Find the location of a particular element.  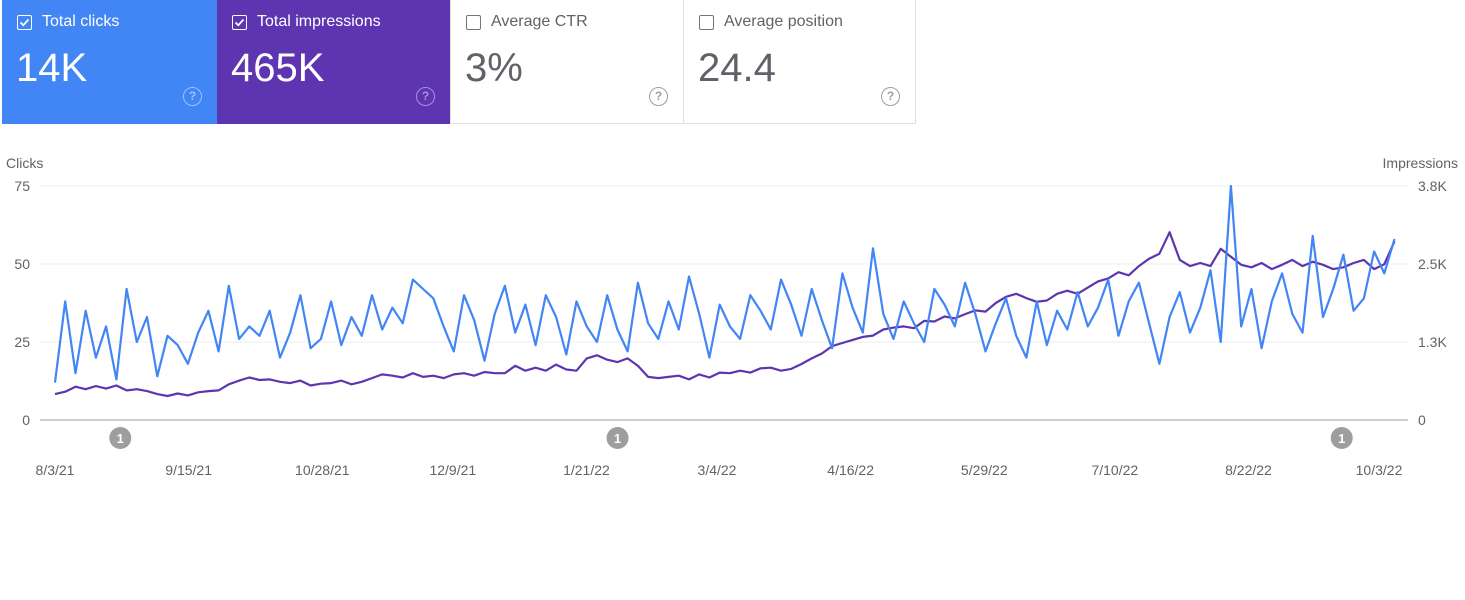

x-tick-label: 12/9/21 is located at coordinates (452, 470).